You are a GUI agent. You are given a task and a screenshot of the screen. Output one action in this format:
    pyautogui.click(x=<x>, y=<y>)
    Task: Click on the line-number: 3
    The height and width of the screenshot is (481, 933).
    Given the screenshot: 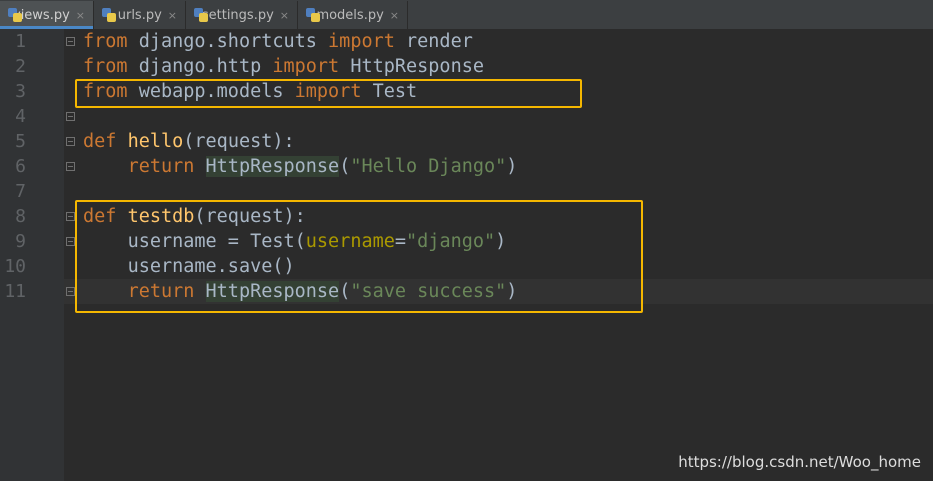 What is the action you would take?
    pyautogui.click(x=20, y=91)
    